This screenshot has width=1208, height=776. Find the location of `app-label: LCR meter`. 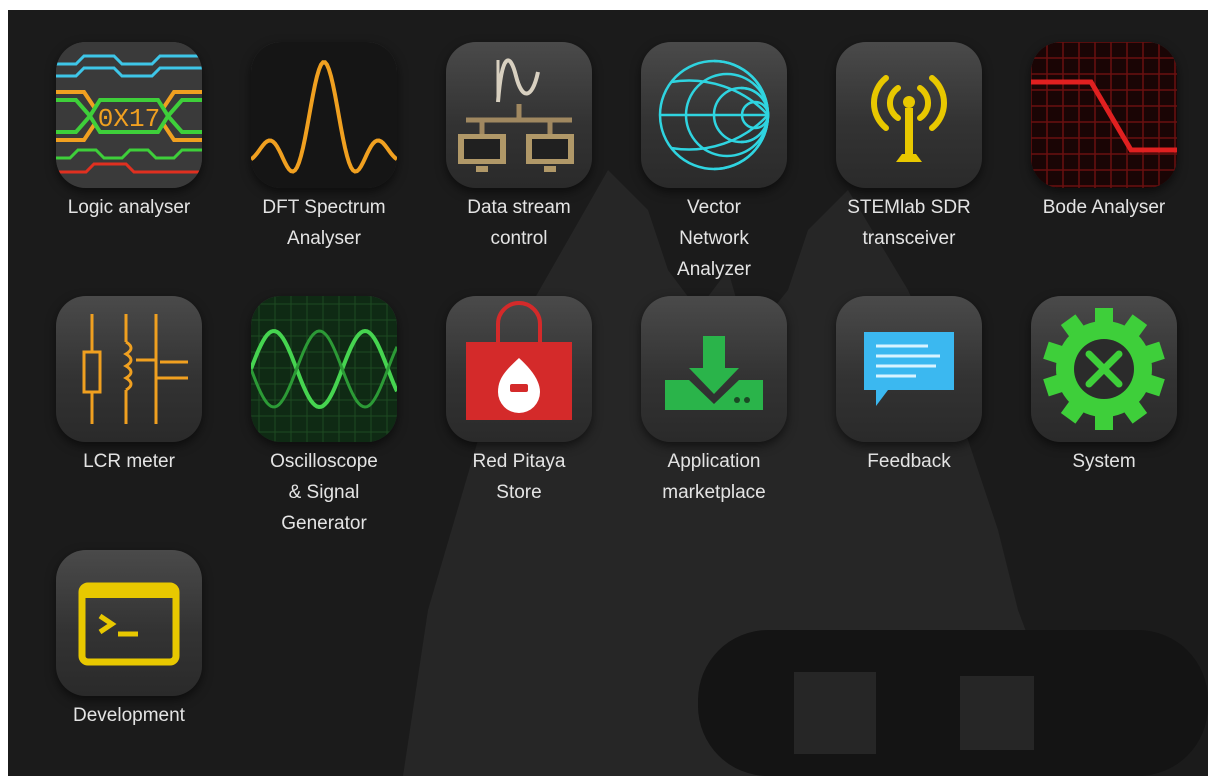

app-label: LCR meter is located at coordinates (129, 461).